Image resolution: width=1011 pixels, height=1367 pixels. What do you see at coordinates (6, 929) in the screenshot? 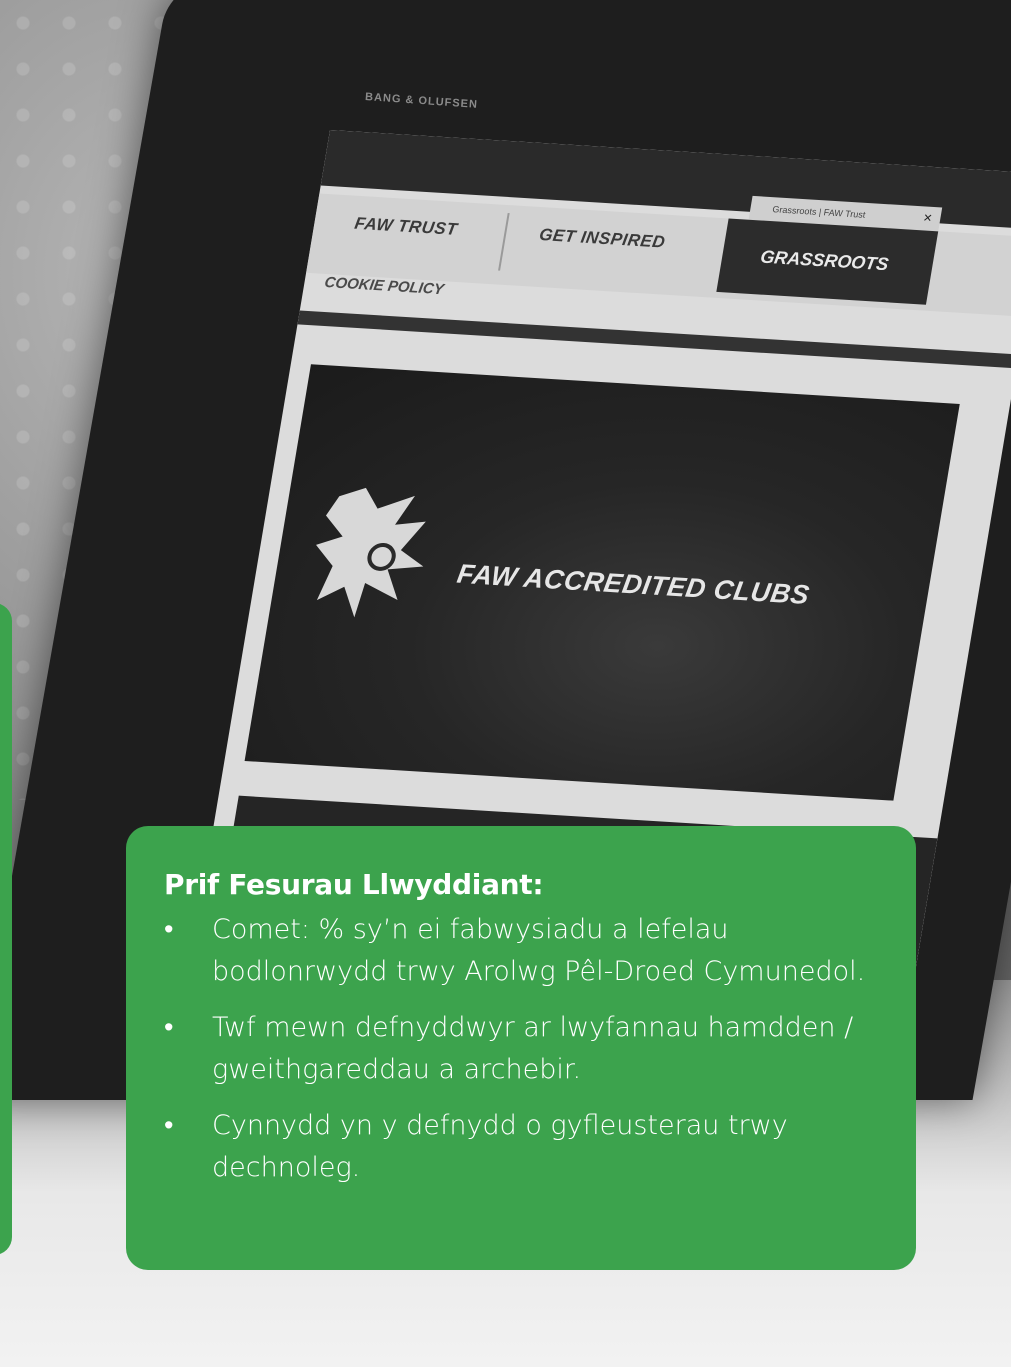
I see `side-green-panel` at bounding box center [6, 929].